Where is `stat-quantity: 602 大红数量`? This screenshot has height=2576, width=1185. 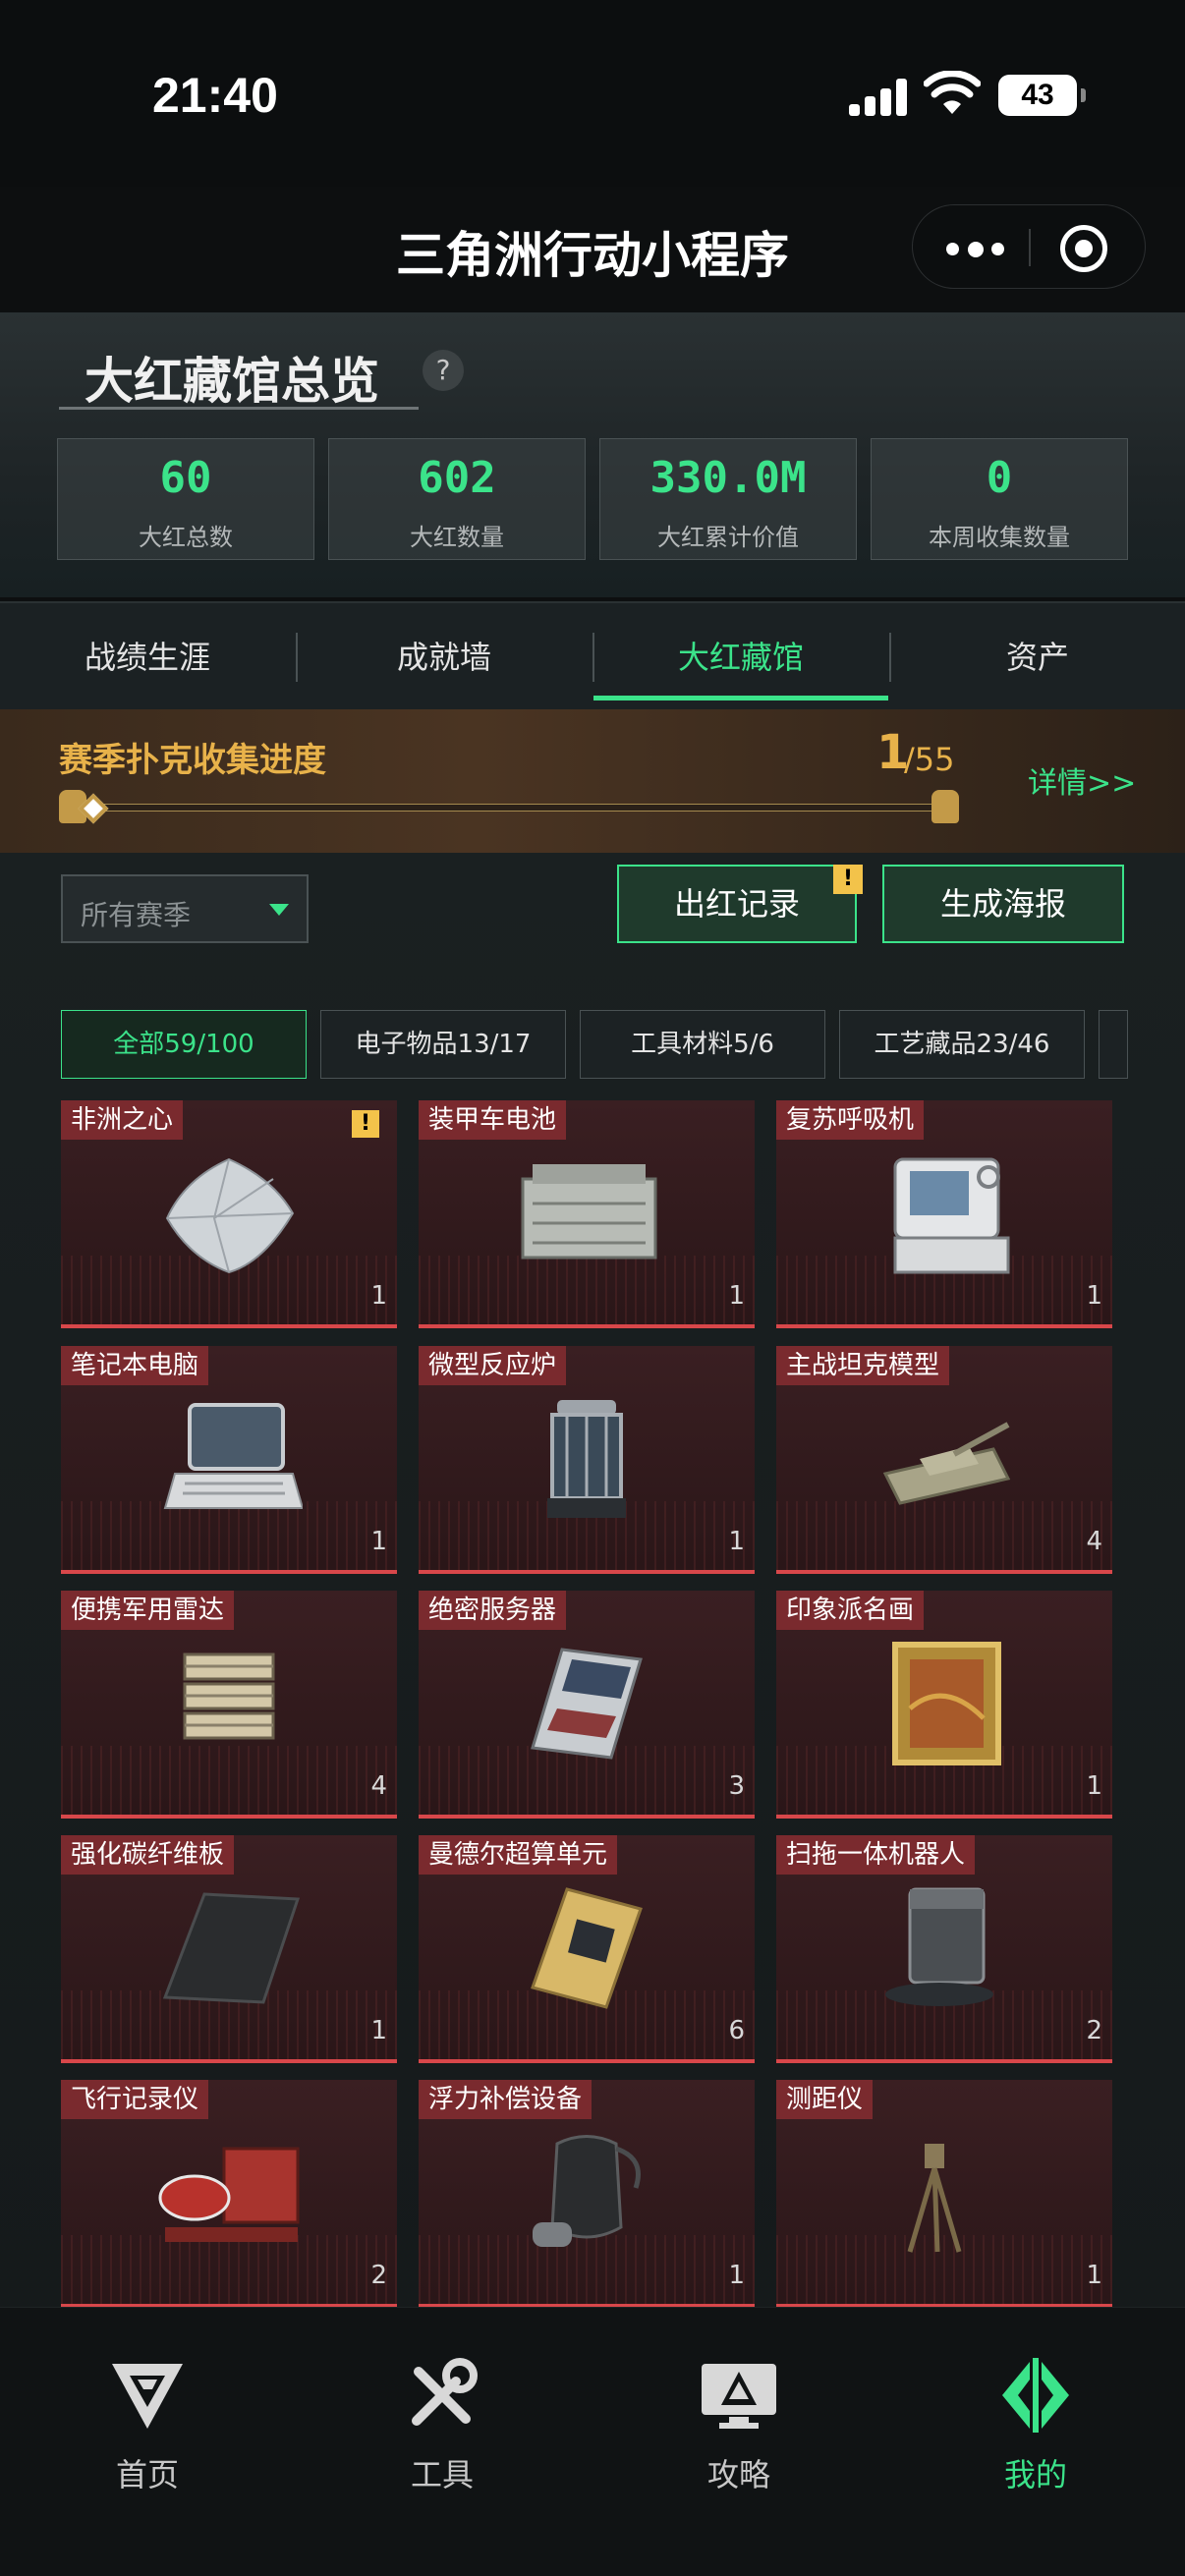
stat-quantity: 602 大红数量 is located at coordinates (457, 499).